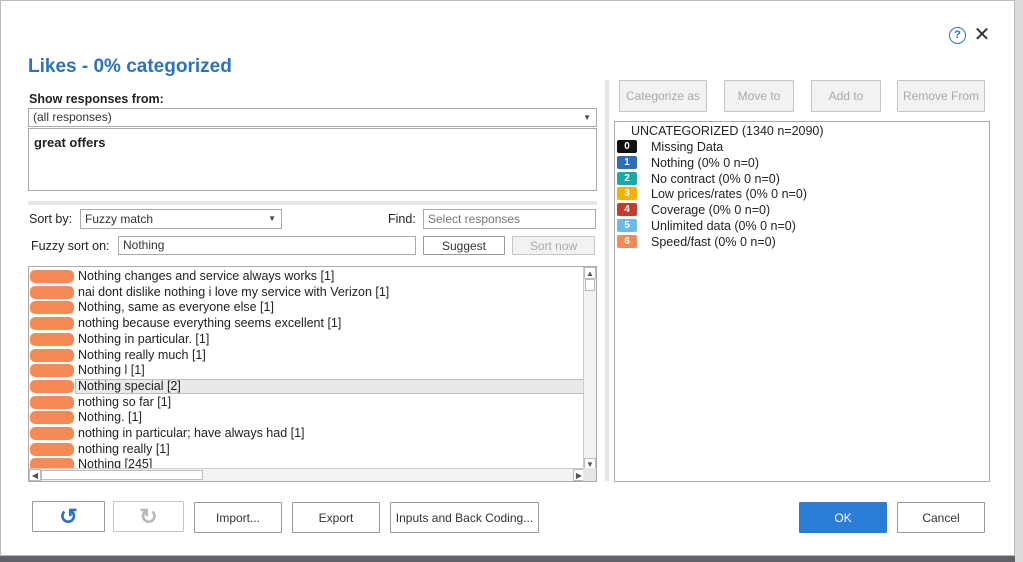 Image resolution: width=1023 pixels, height=562 pixels. I want to click on help-icon: ?, so click(957, 35).